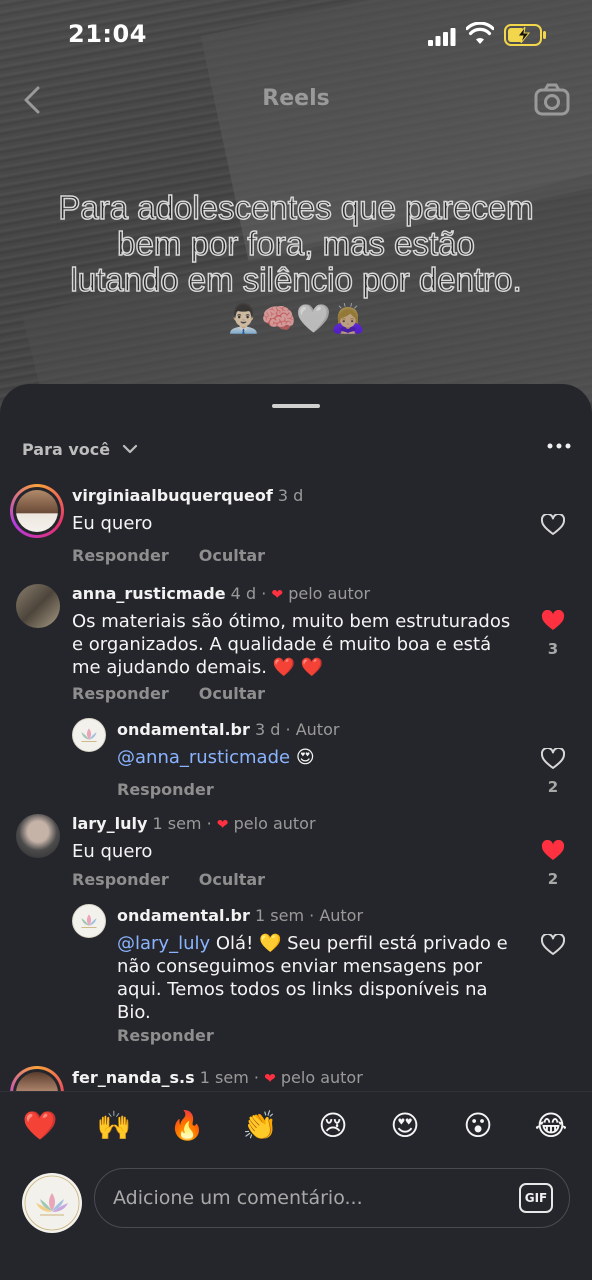 Image resolution: width=592 pixels, height=1280 pixels. What do you see at coordinates (553, 649) in the screenshot?
I see `like-count: 3` at bounding box center [553, 649].